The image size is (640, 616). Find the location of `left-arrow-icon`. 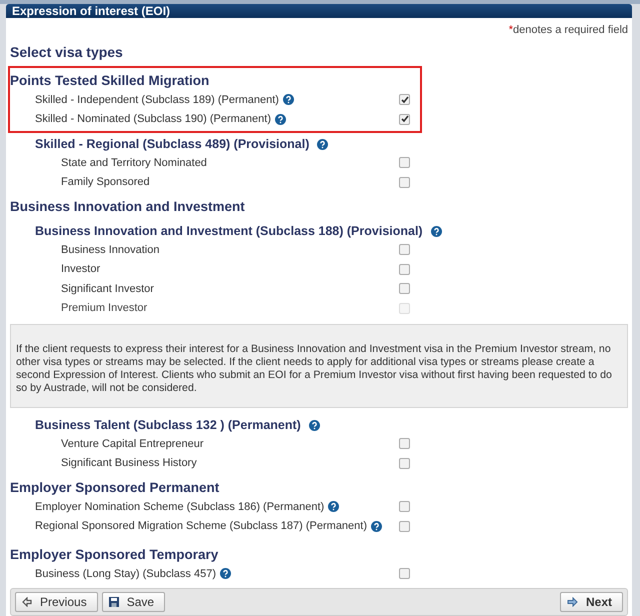

left-arrow-icon is located at coordinates (27, 601).